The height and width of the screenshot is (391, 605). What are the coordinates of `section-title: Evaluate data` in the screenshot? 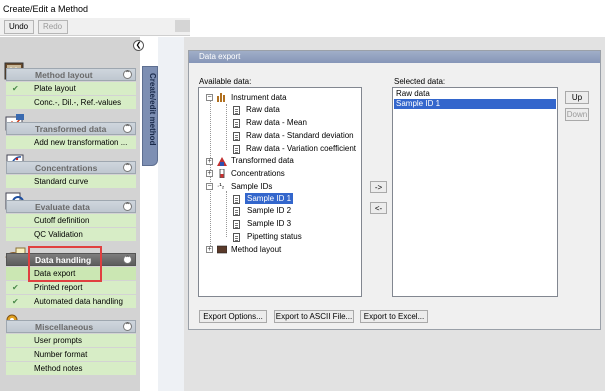 It's located at (62, 207).